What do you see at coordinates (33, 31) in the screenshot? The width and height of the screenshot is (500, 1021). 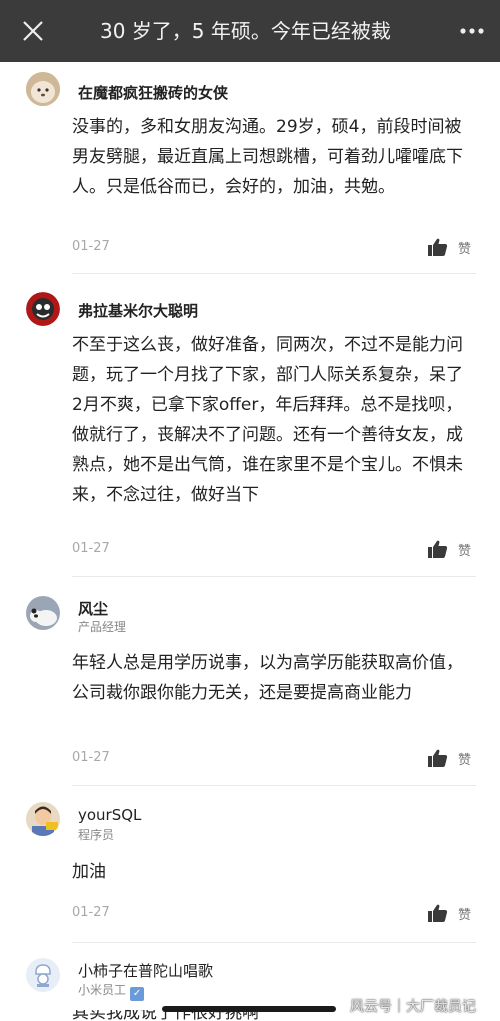 I see `close-icon` at bounding box center [33, 31].